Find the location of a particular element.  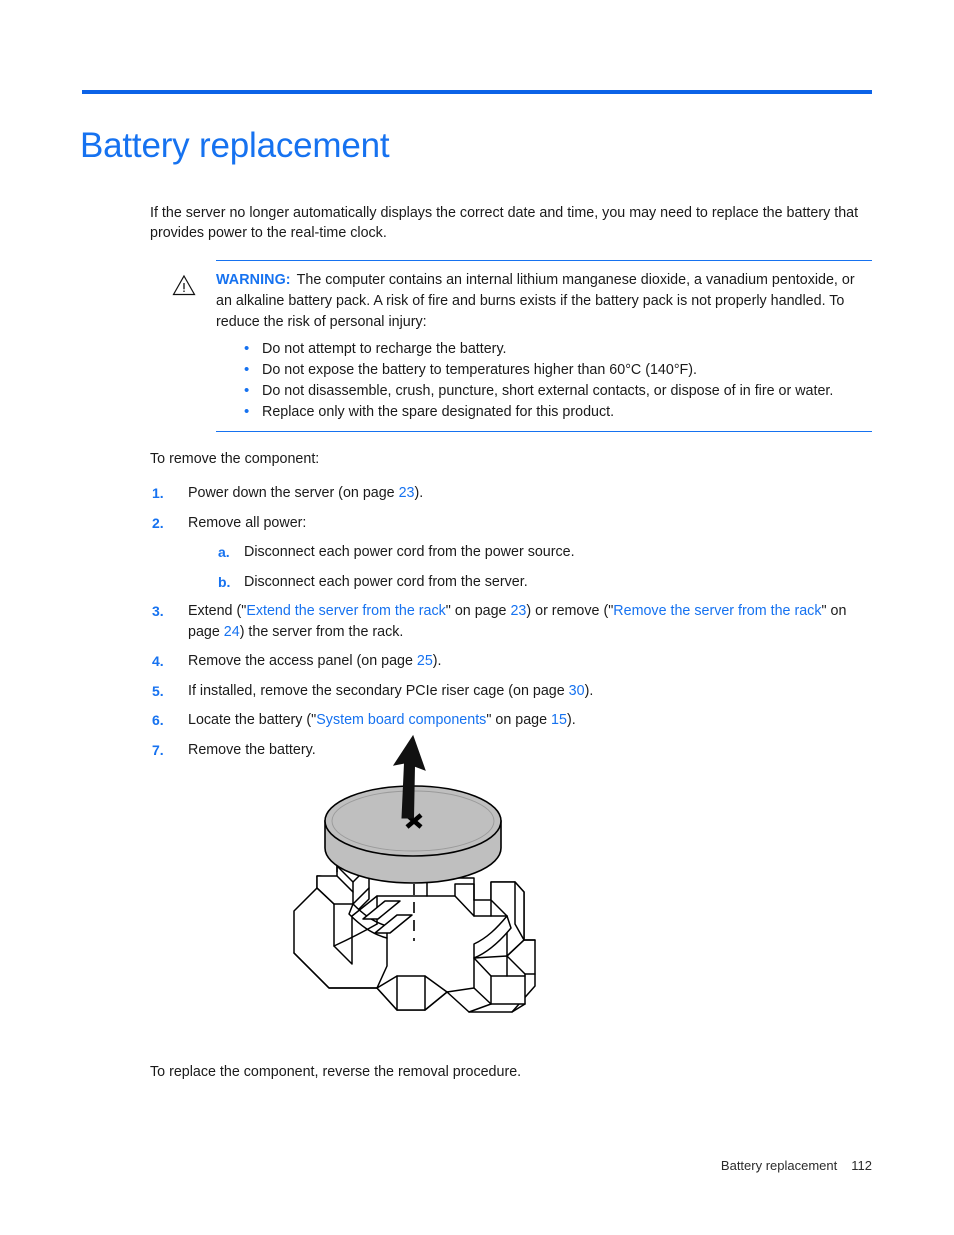

warning-label: WARNING: is located at coordinates (253, 280).